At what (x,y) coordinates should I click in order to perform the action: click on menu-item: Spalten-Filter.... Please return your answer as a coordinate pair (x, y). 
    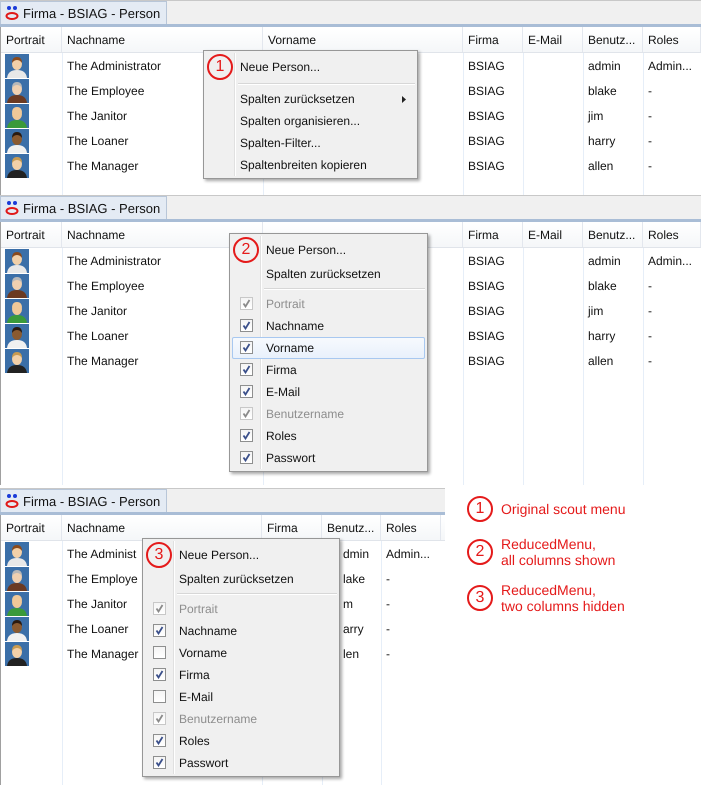
    Looking at the image, I should click on (310, 143).